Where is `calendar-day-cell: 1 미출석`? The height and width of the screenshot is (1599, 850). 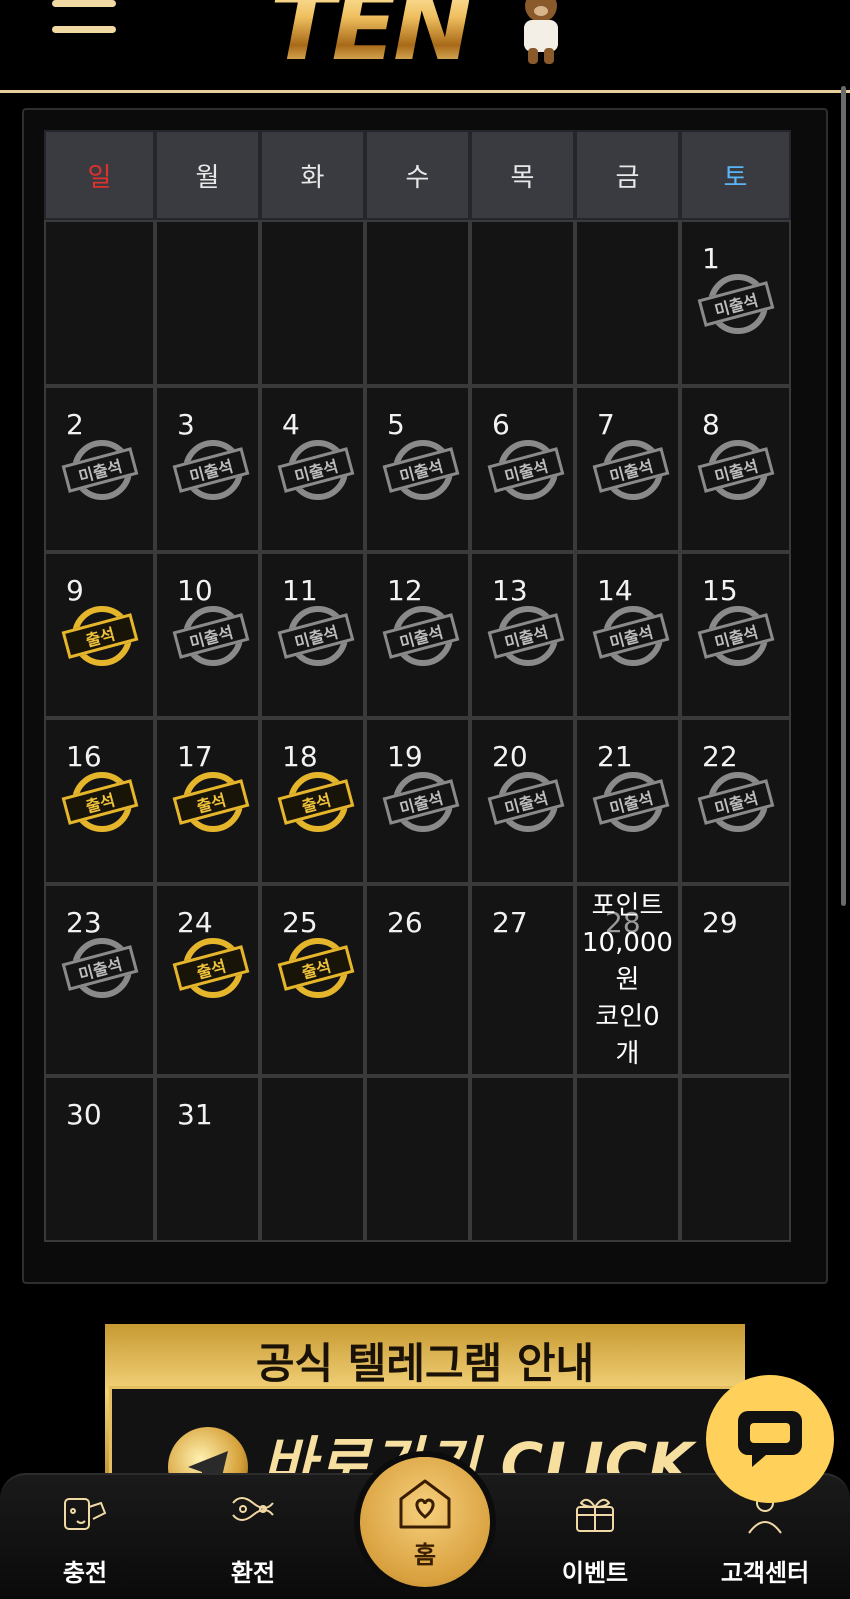
calendar-day-cell: 1 미출석 is located at coordinates (735, 303).